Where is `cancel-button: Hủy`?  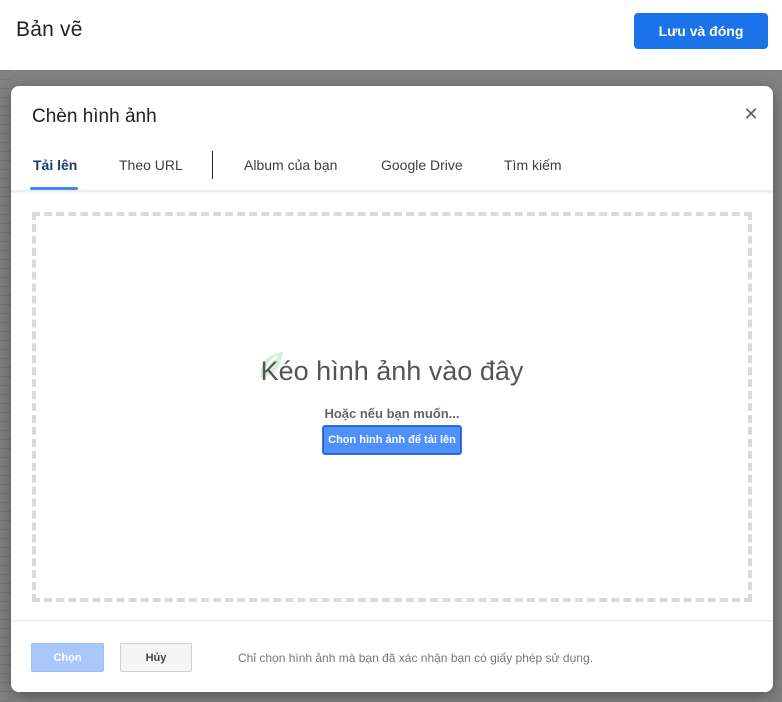
cancel-button: Hủy is located at coordinates (156, 657).